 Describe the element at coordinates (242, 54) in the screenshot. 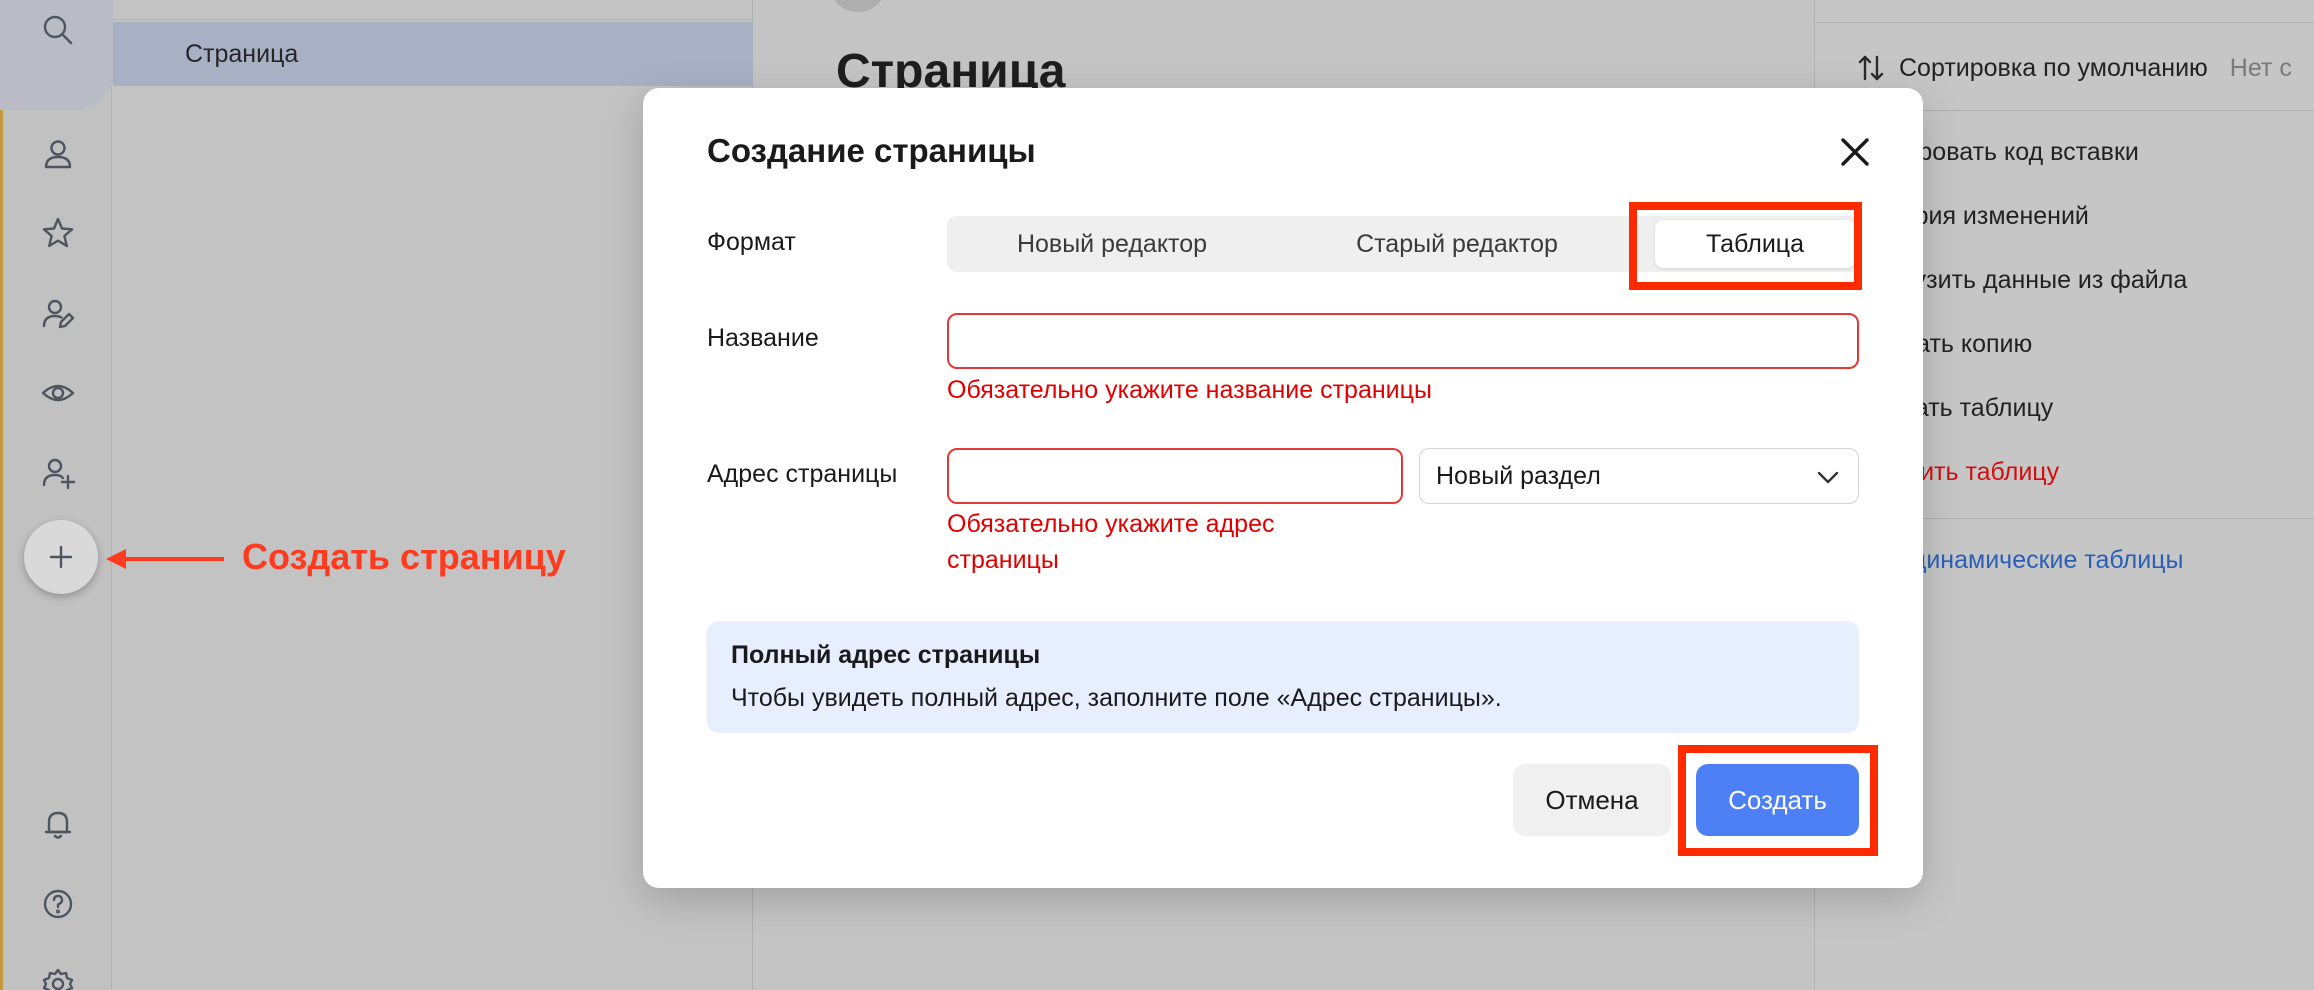

I see `tree-item-label: Страница` at that location.